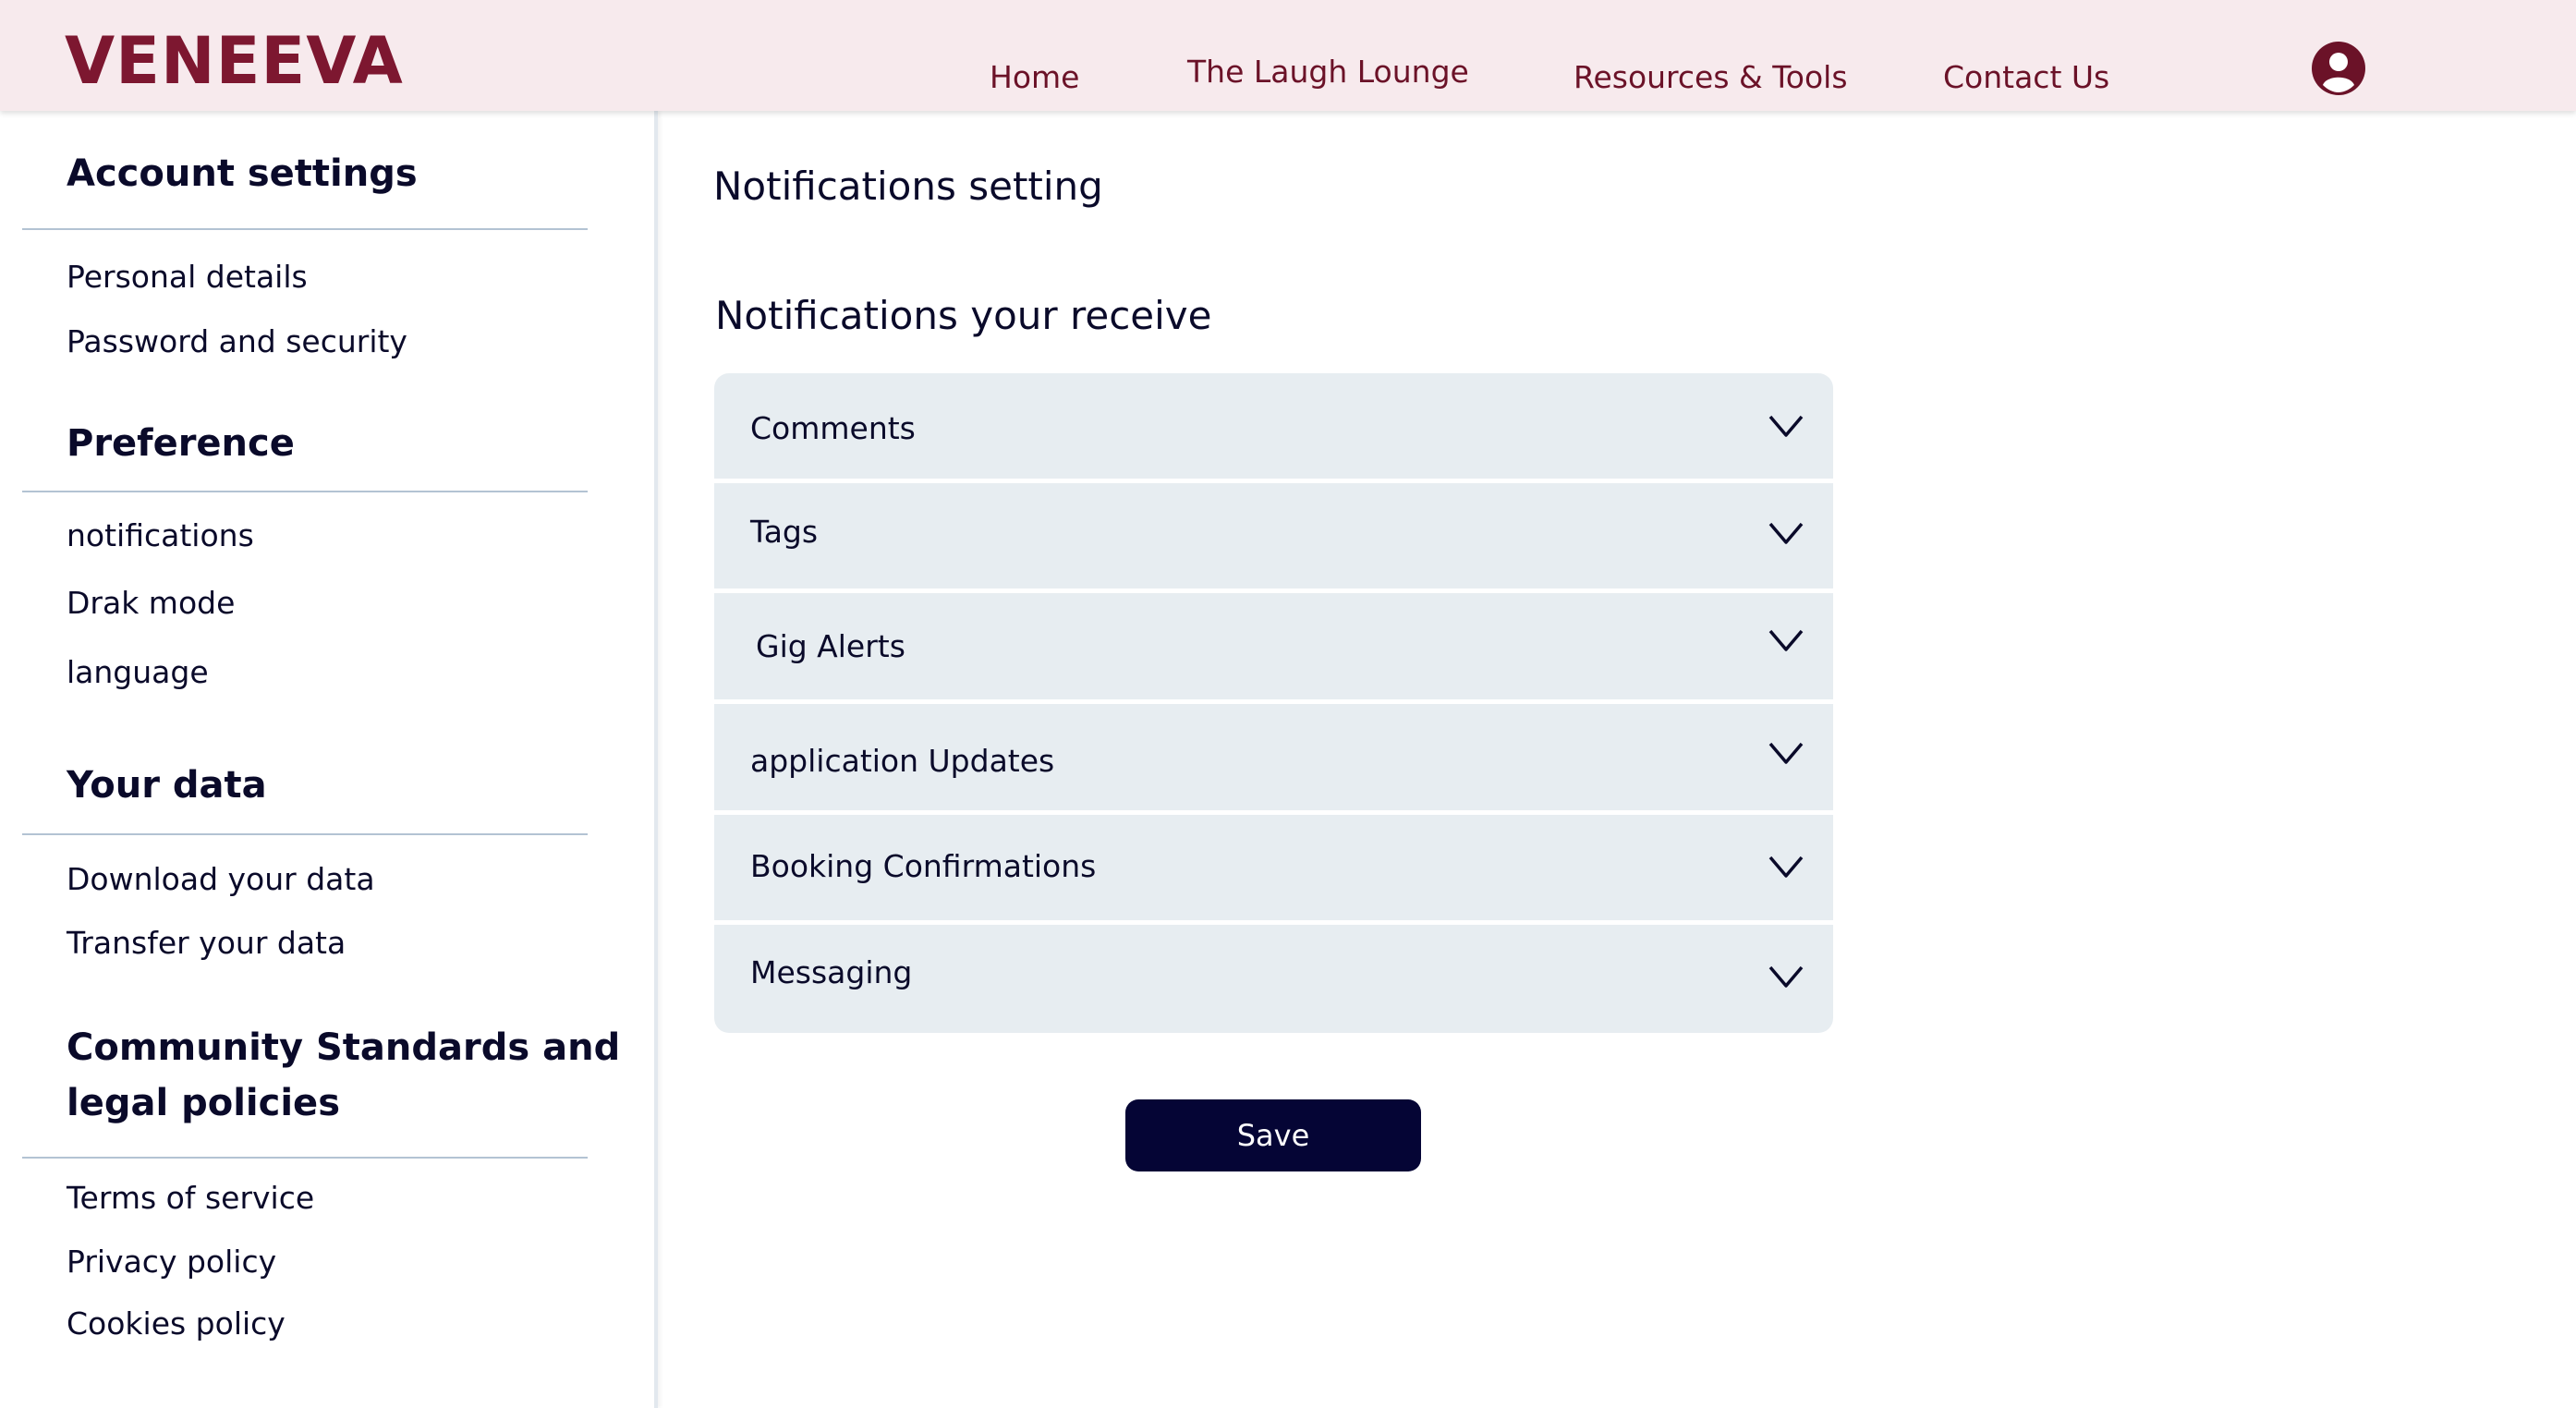  I want to click on sidebar-item-dark-mode: Drak mode, so click(151, 603).